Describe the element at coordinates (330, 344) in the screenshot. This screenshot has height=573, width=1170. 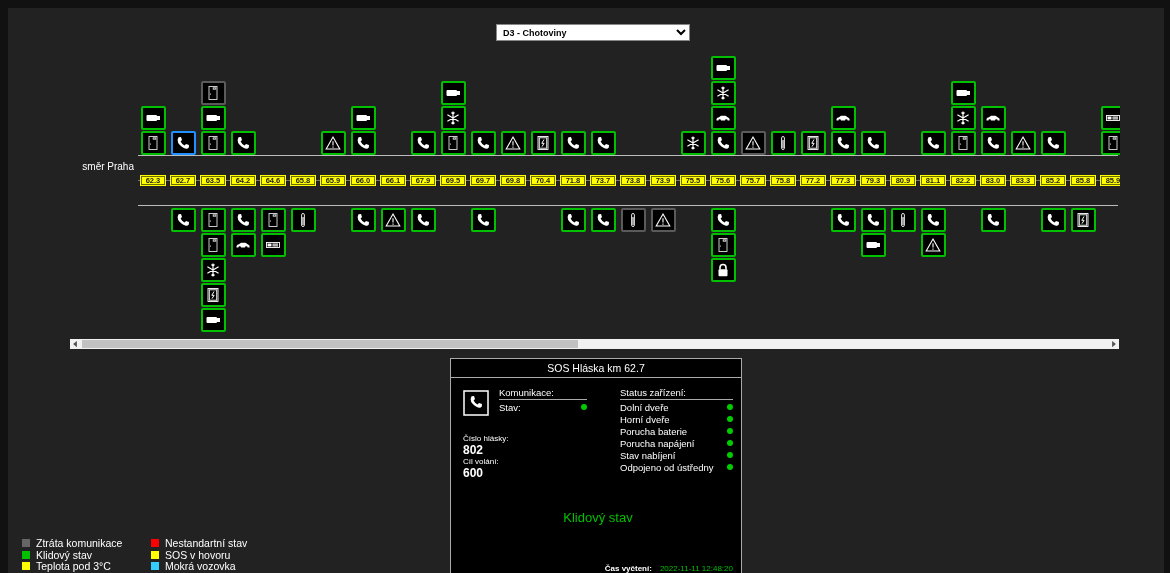
I see `scrollbar-thumb` at that location.